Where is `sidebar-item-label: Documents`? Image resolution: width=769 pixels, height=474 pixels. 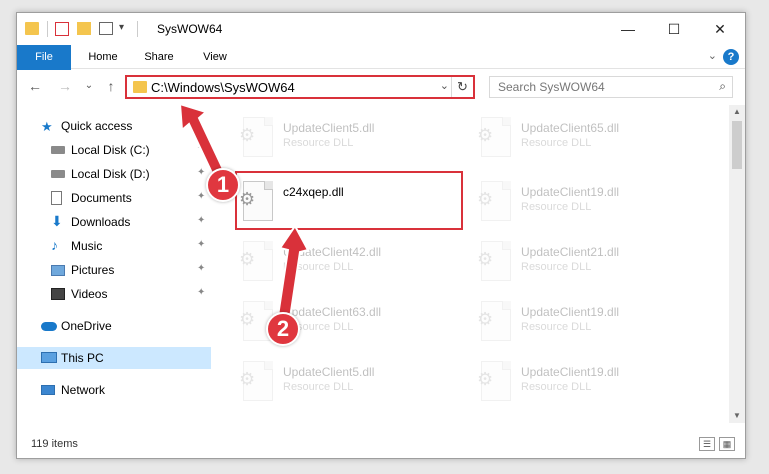
sidebar-item-label: Documents is located at coordinates (101, 198).